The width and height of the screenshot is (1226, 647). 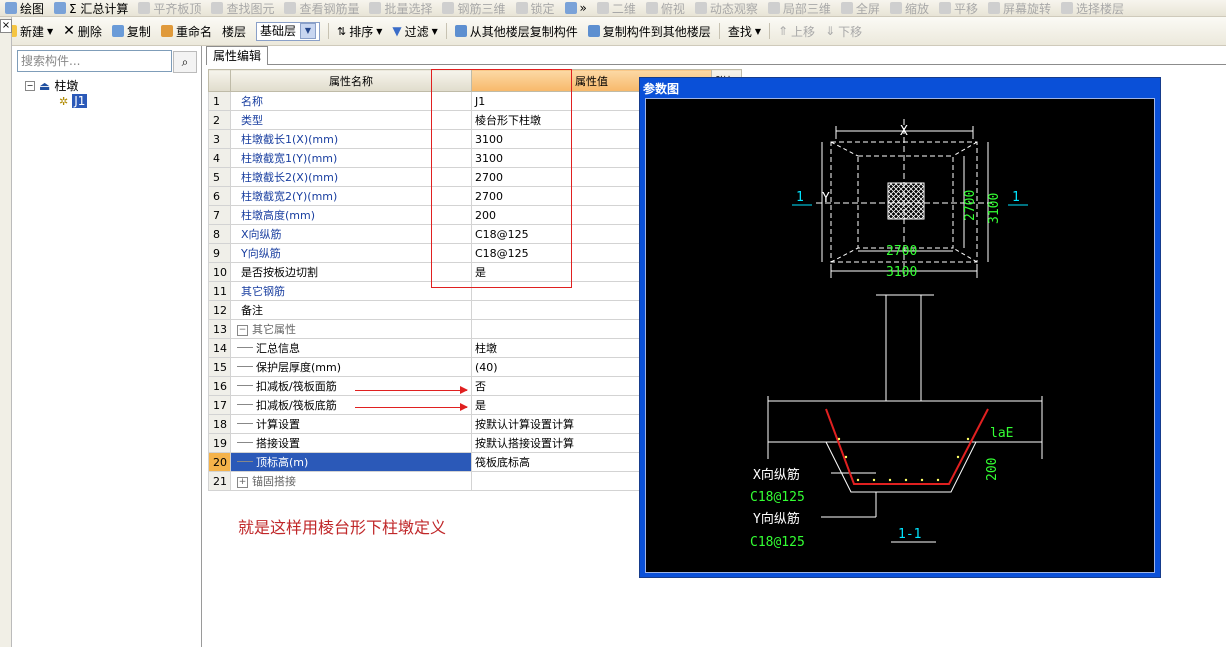 What do you see at coordinates (117, 31) in the screenshot?
I see `copy-icon` at bounding box center [117, 31].